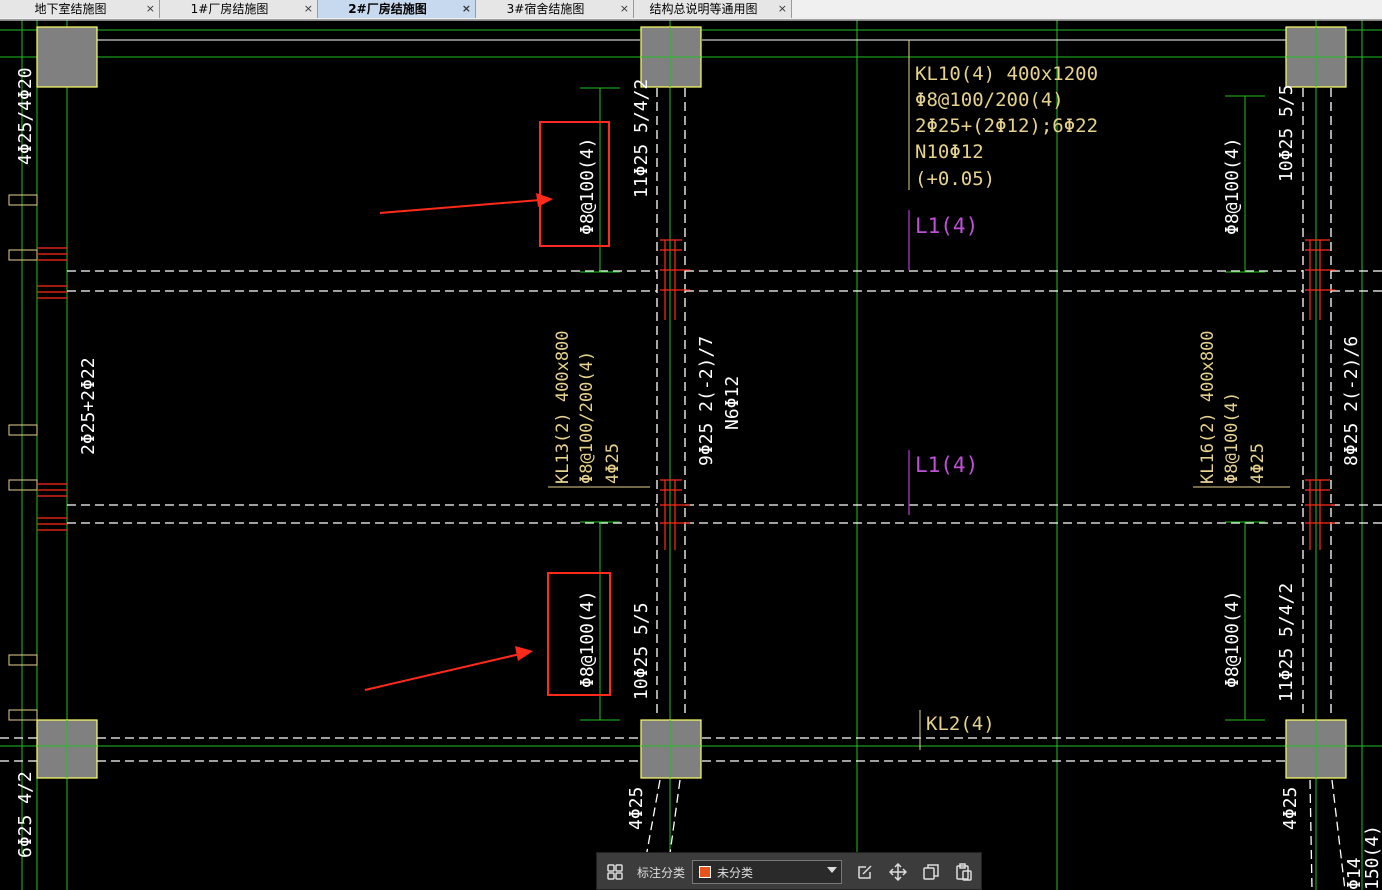  What do you see at coordinates (865, 872) in the screenshot?
I see `edit-icon` at bounding box center [865, 872].